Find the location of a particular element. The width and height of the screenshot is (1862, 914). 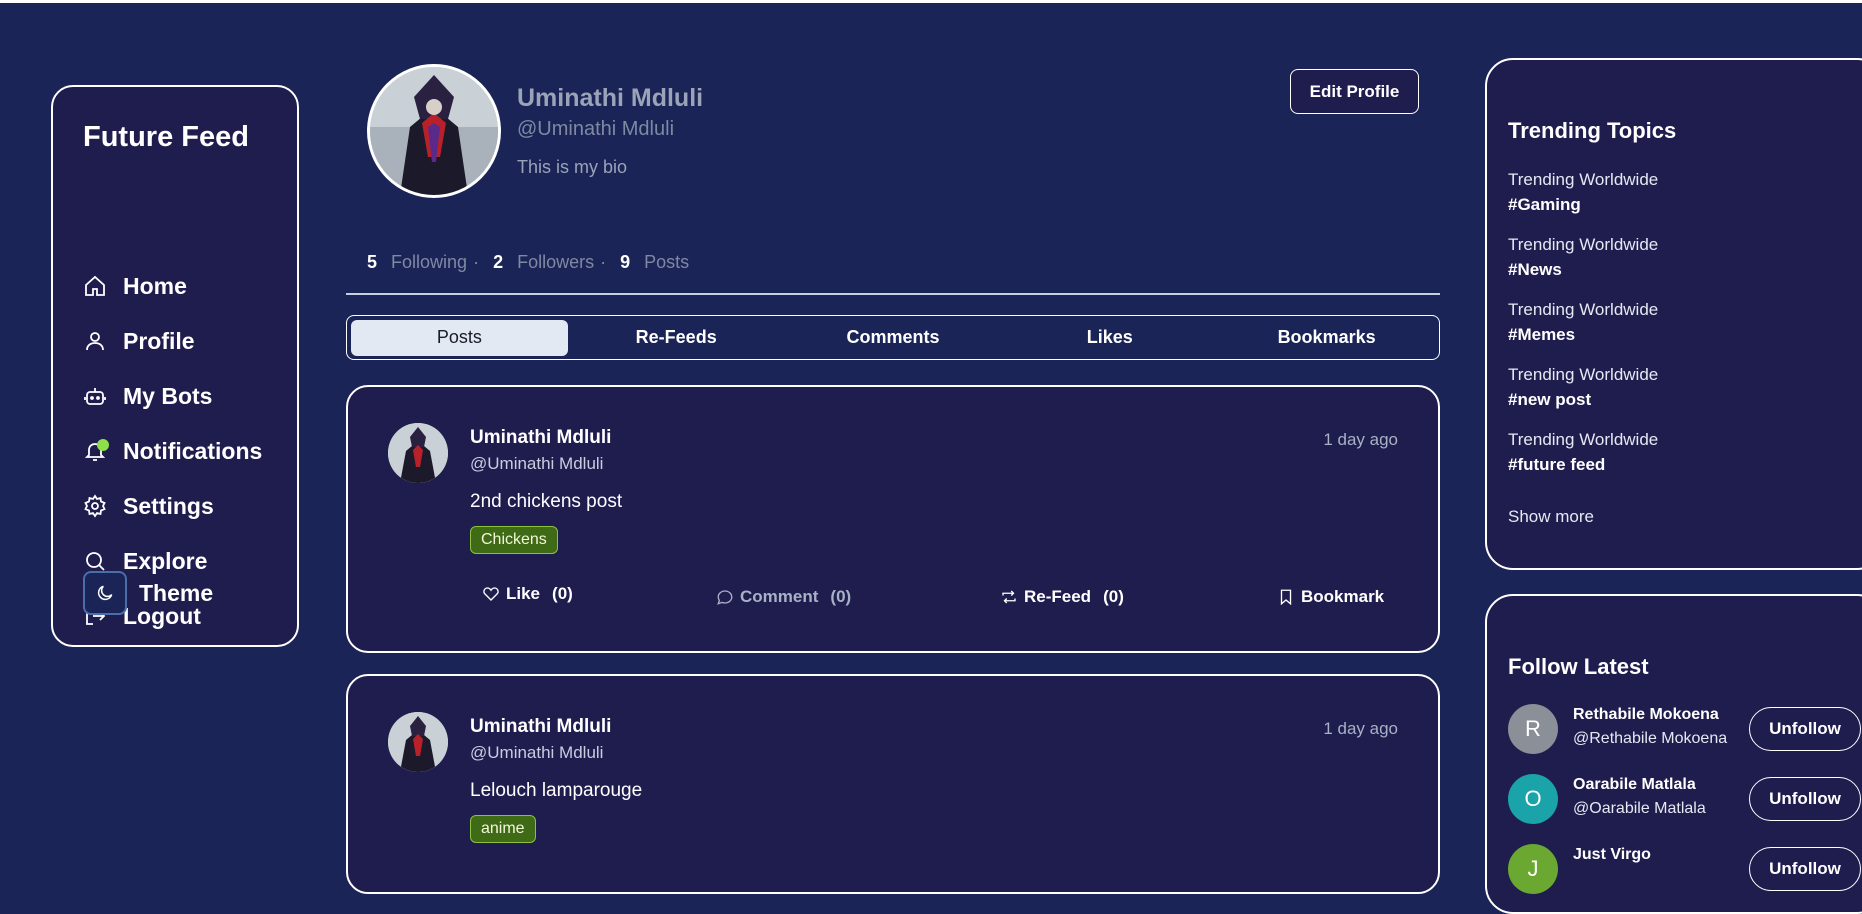

trend-tag-gaming: #Gaming is located at coordinates (1544, 205).